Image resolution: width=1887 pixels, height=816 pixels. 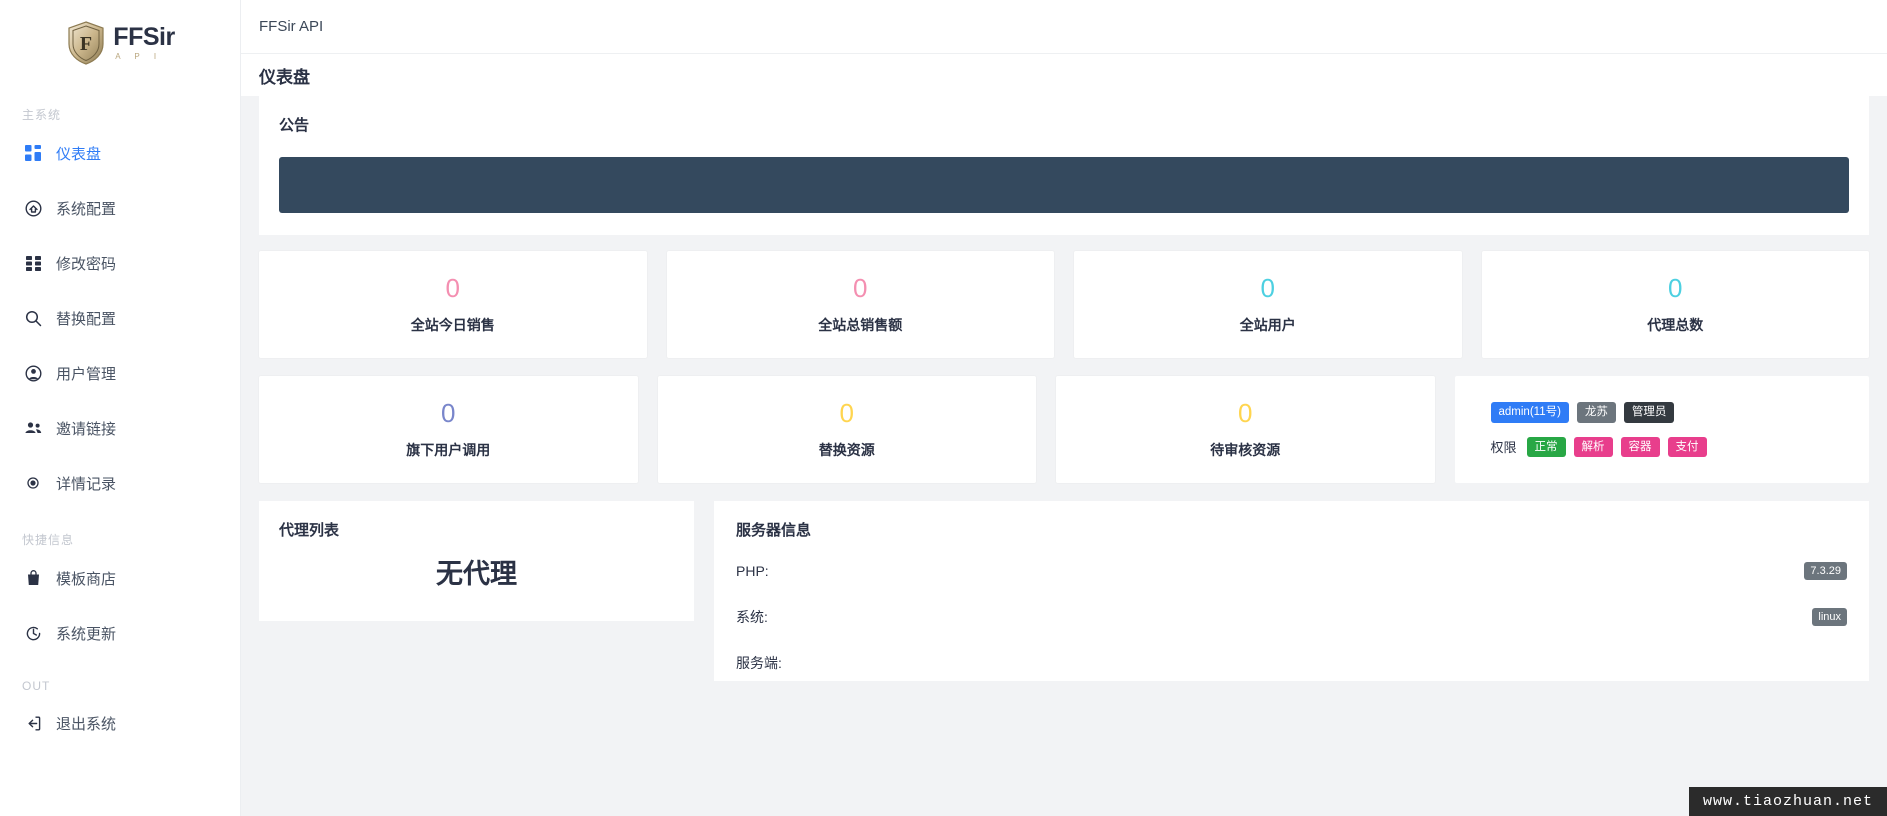 What do you see at coordinates (1640, 446) in the screenshot?
I see `permission-badge-container: 容器` at bounding box center [1640, 446].